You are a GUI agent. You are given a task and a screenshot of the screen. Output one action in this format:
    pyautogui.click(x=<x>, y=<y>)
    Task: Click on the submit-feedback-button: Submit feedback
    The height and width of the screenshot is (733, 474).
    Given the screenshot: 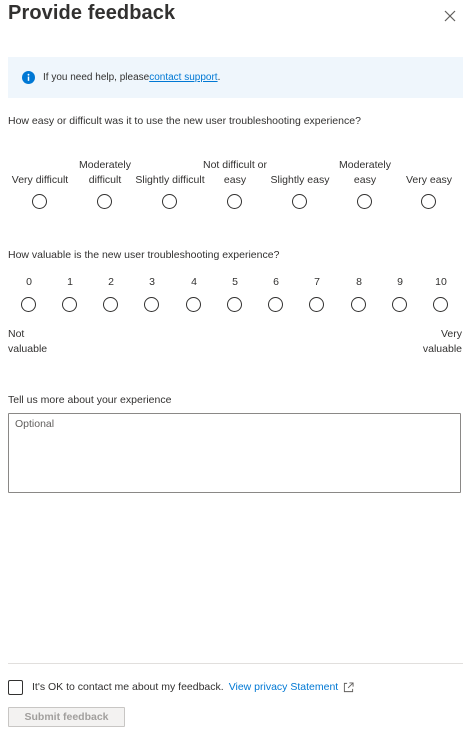 What is the action you would take?
    pyautogui.click(x=66, y=717)
    